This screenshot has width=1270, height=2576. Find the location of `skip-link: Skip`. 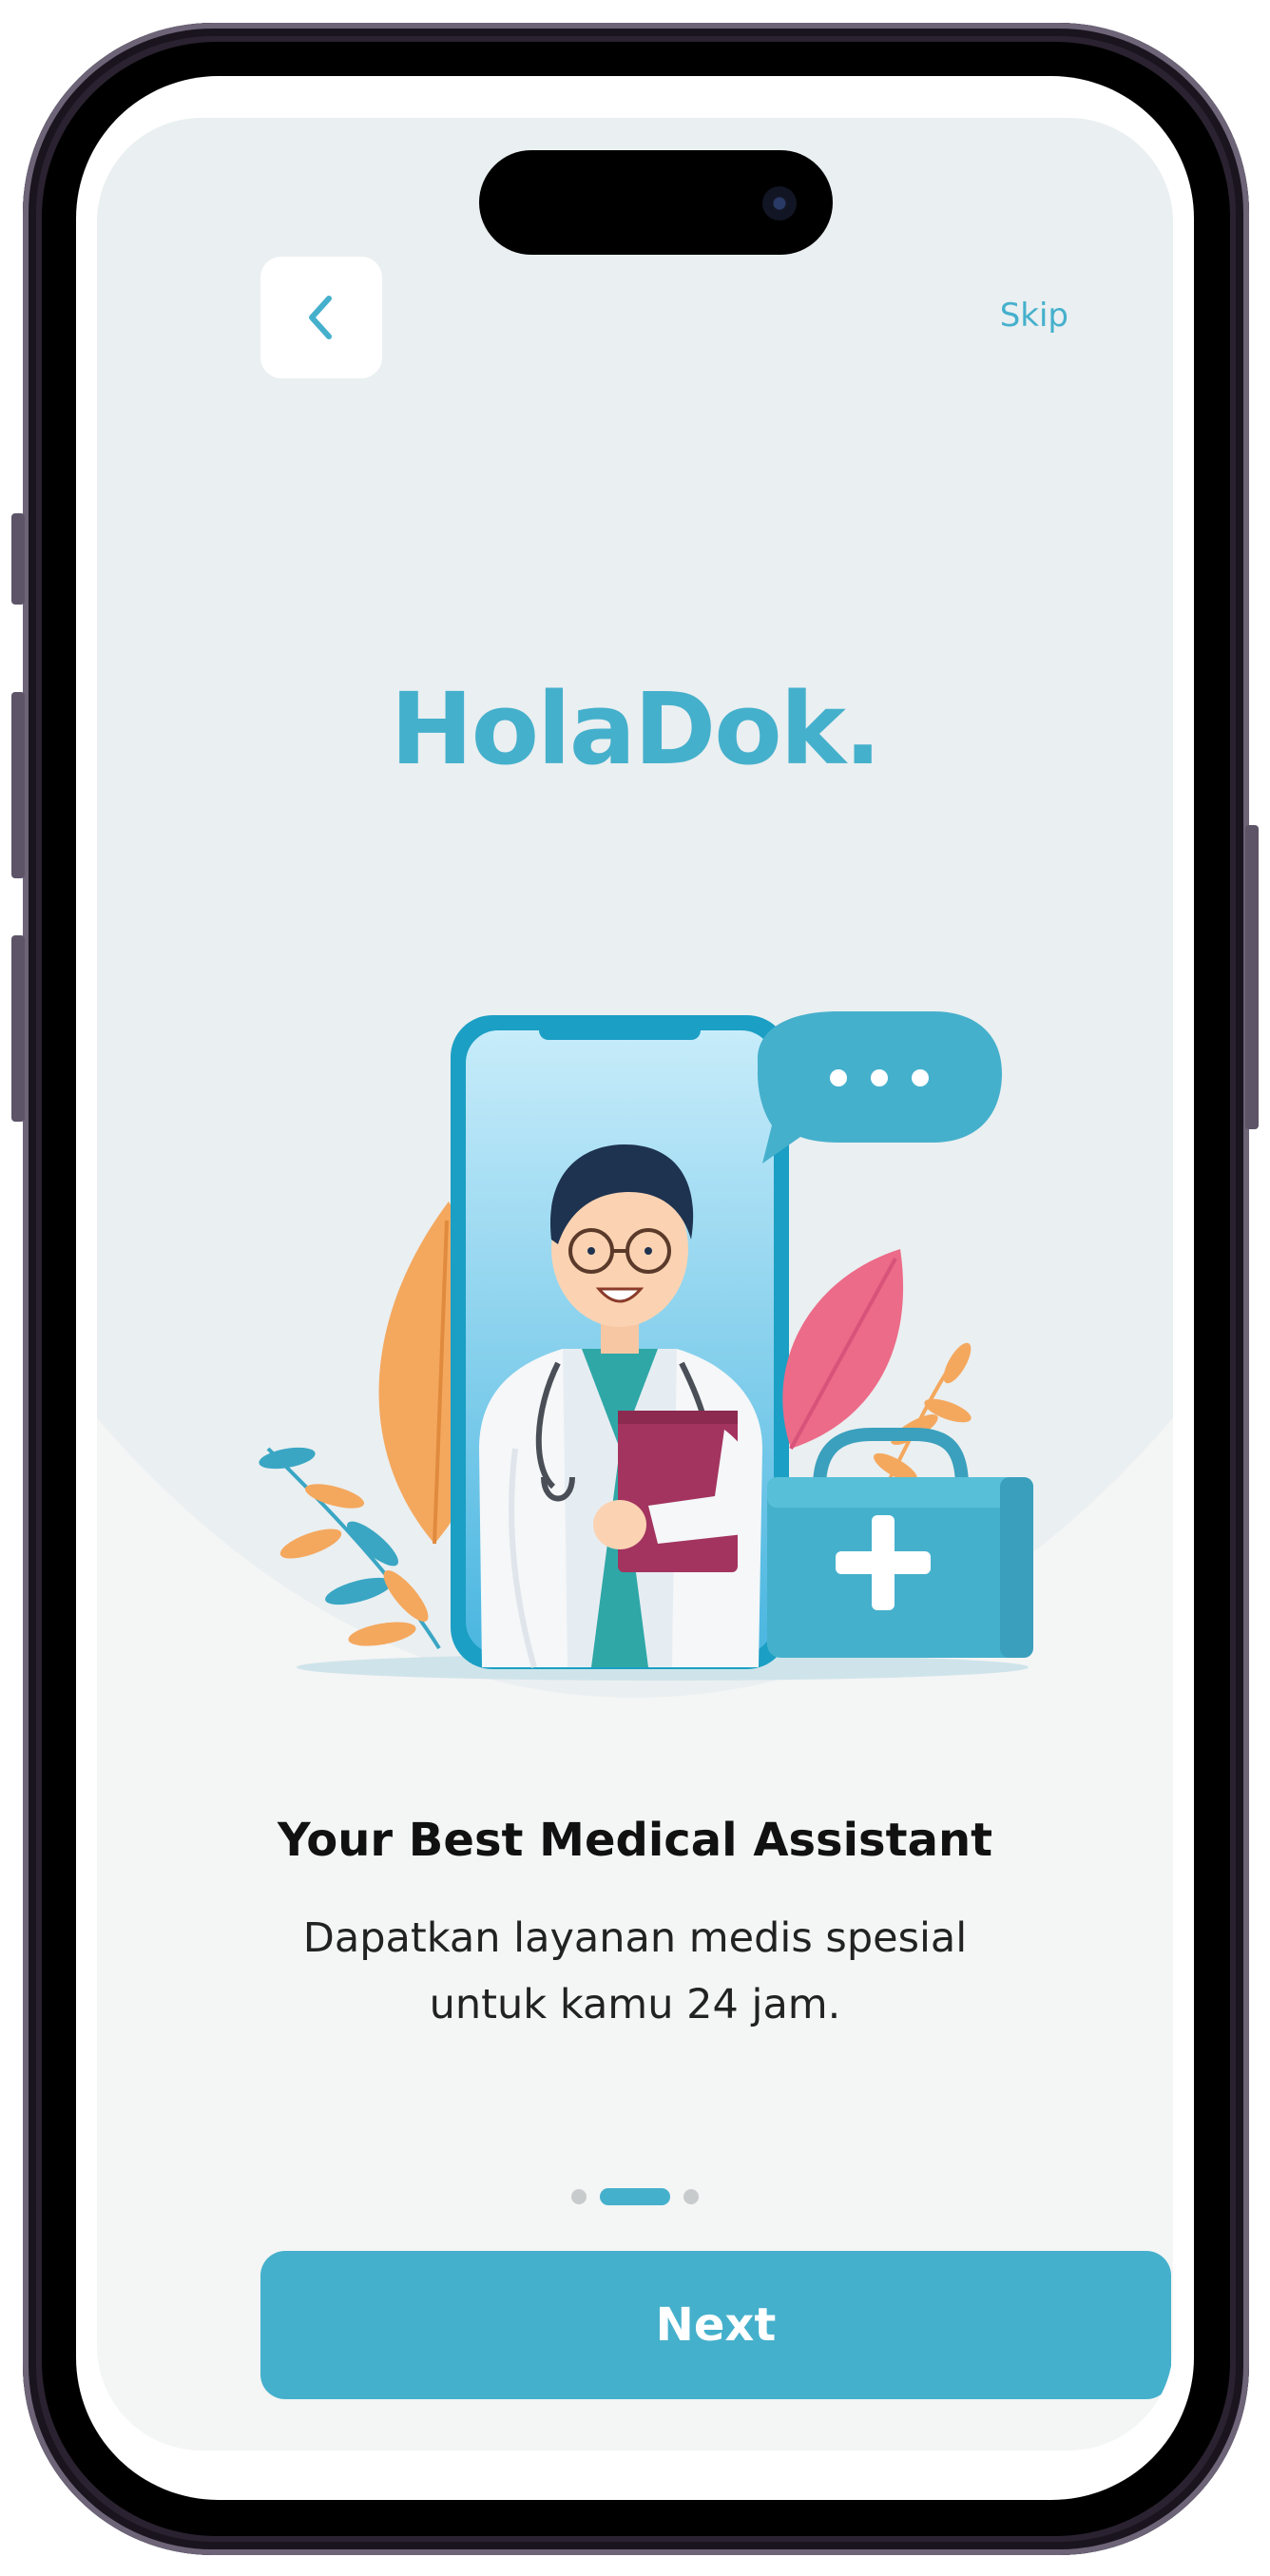

skip-link: Skip is located at coordinates (1034, 316).